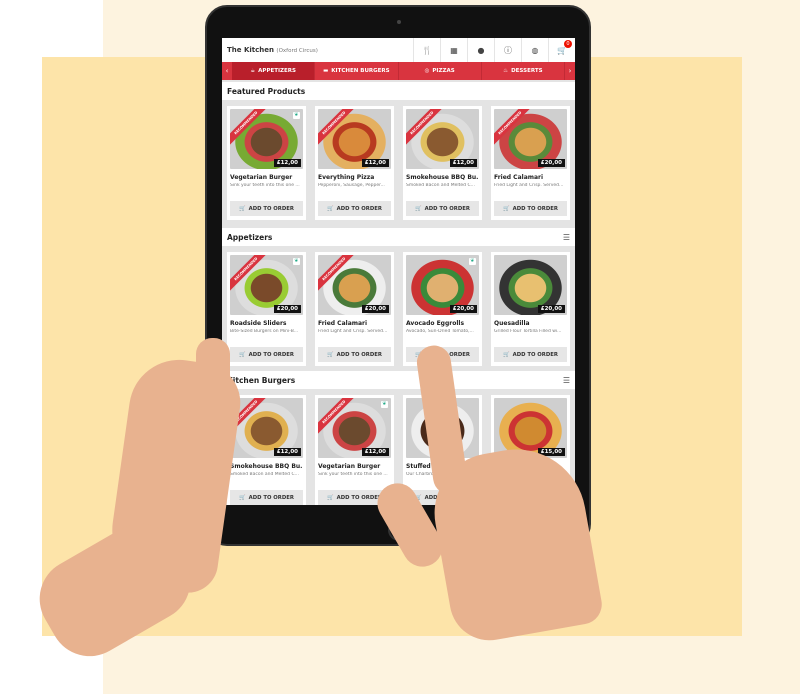 The width and height of the screenshot is (800, 694). I want to click on info-button: ⓘ, so click(507, 50).